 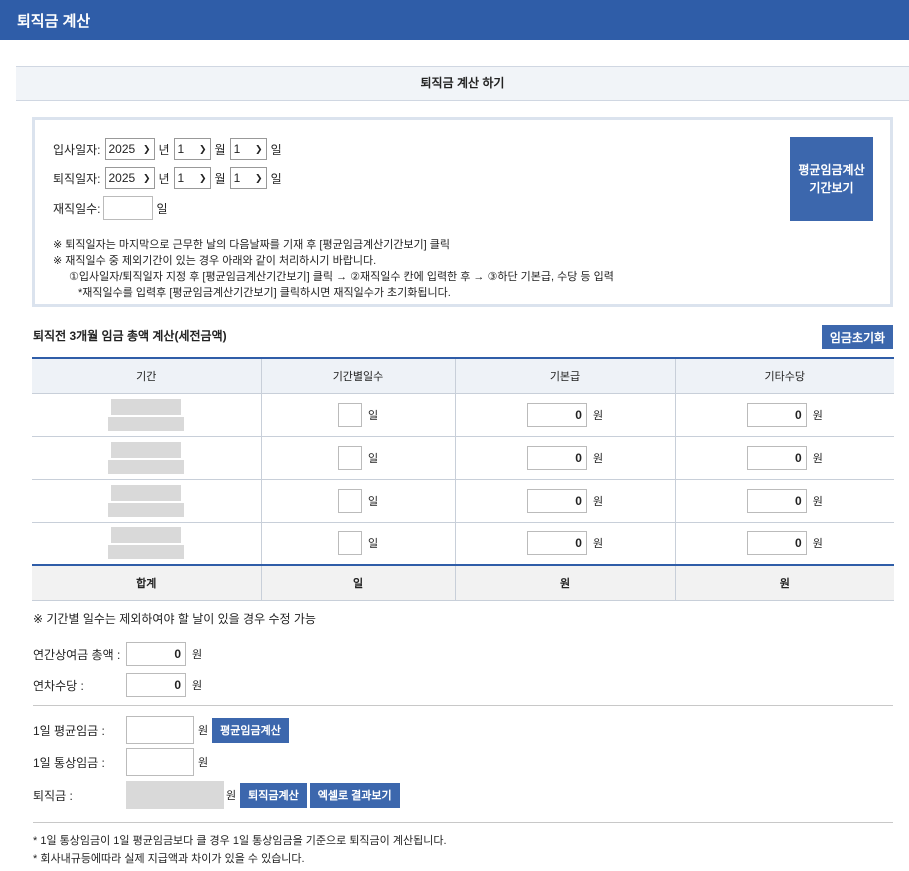 I want to click on severance-label: 퇴직금 :, so click(x=53, y=795).